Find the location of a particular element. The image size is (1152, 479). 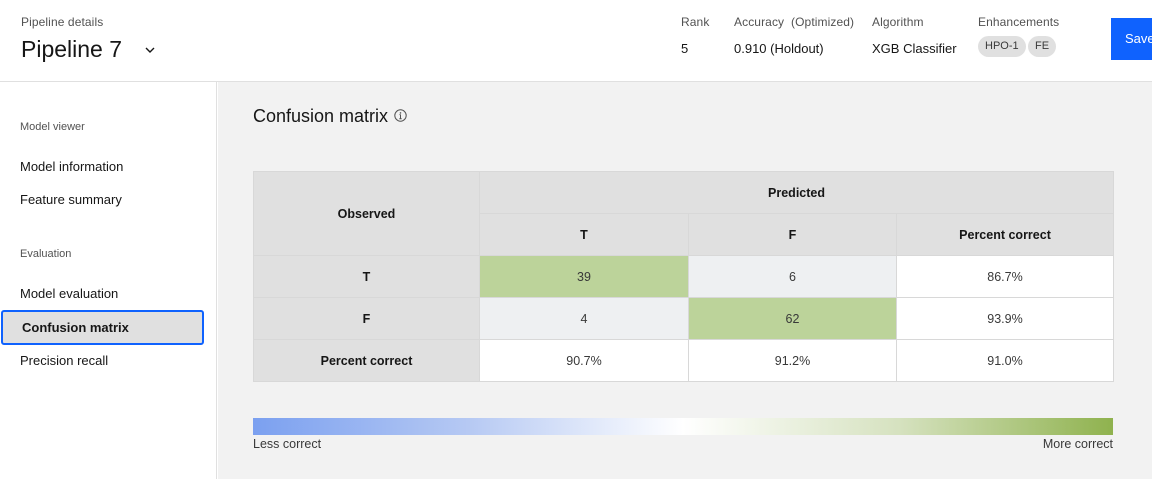

table-row: Percent correct 90.7% 91.2% 91.0% is located at coordinates (684, 360).